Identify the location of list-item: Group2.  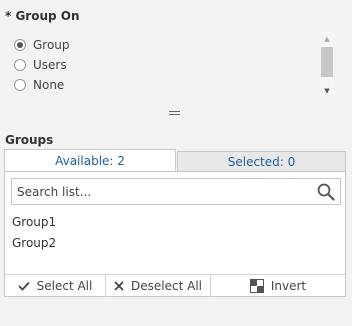
(34, 243).